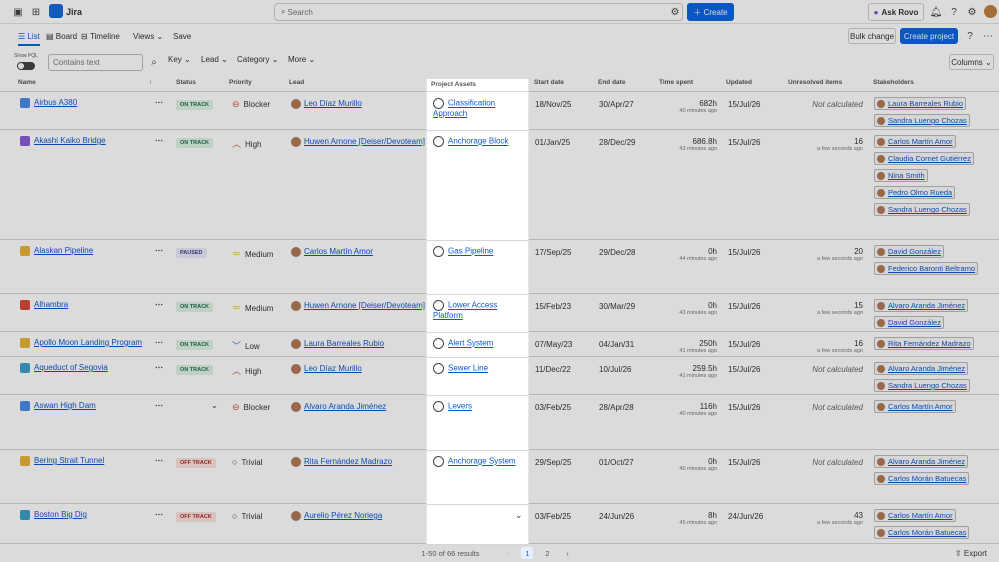 The image size is (999, 562). I want to click on next-page-icon: ›, so click(567, 553).